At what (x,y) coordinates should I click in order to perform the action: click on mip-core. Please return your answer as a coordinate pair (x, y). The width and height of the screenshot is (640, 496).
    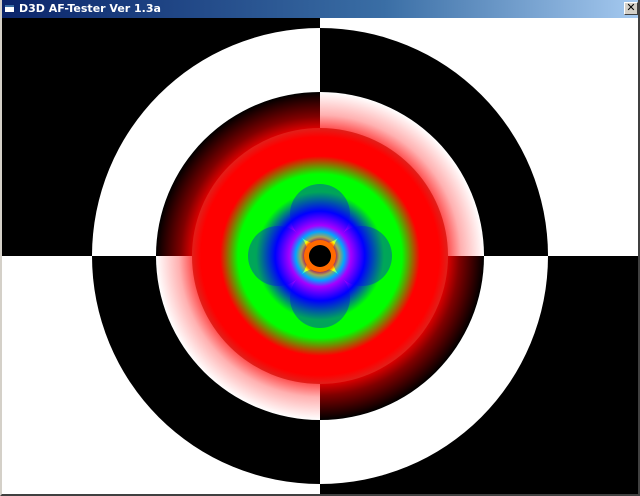
    Looking at the image, I should click on (320, 256).